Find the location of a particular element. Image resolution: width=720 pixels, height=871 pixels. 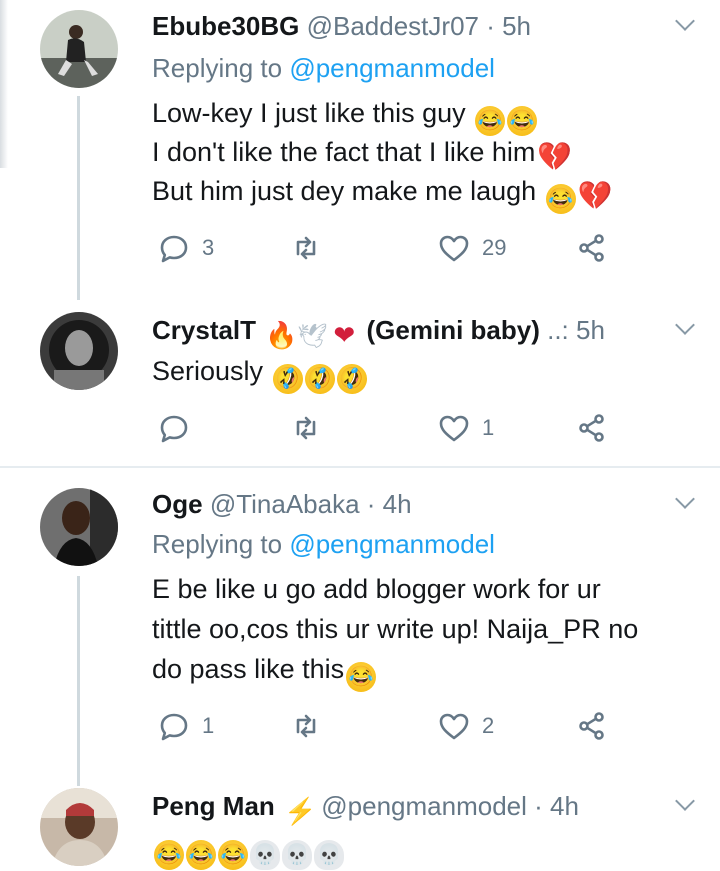

tweet-header: Ebube30BG @BaddestJr07 · 5h is located at coordinates (406, 26).